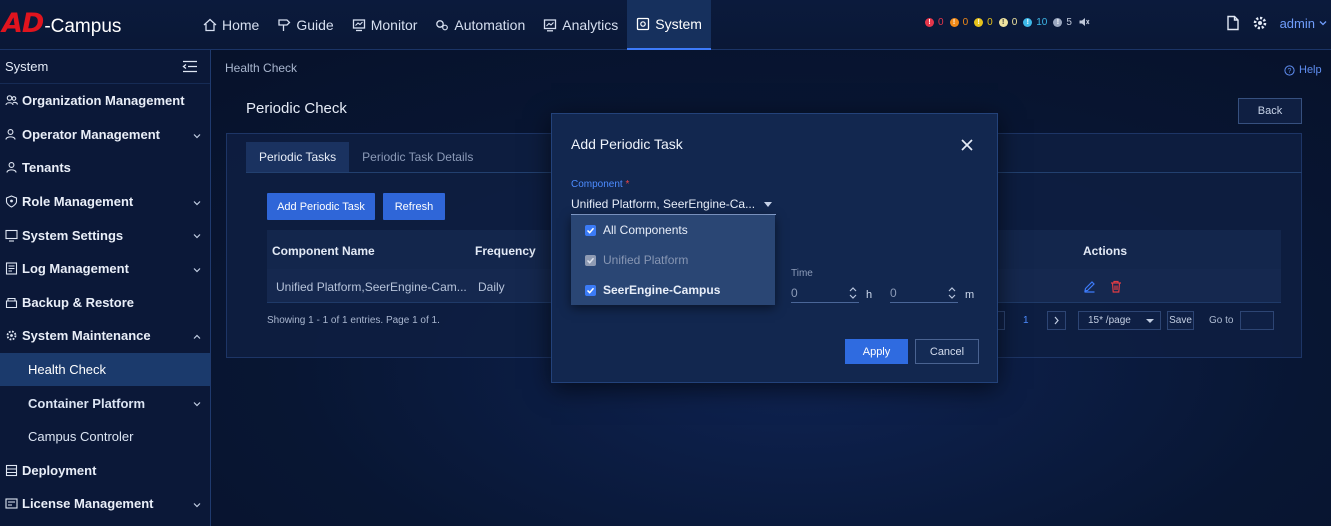  I want to click on major-alarm-icon: !, so click(954, 22).